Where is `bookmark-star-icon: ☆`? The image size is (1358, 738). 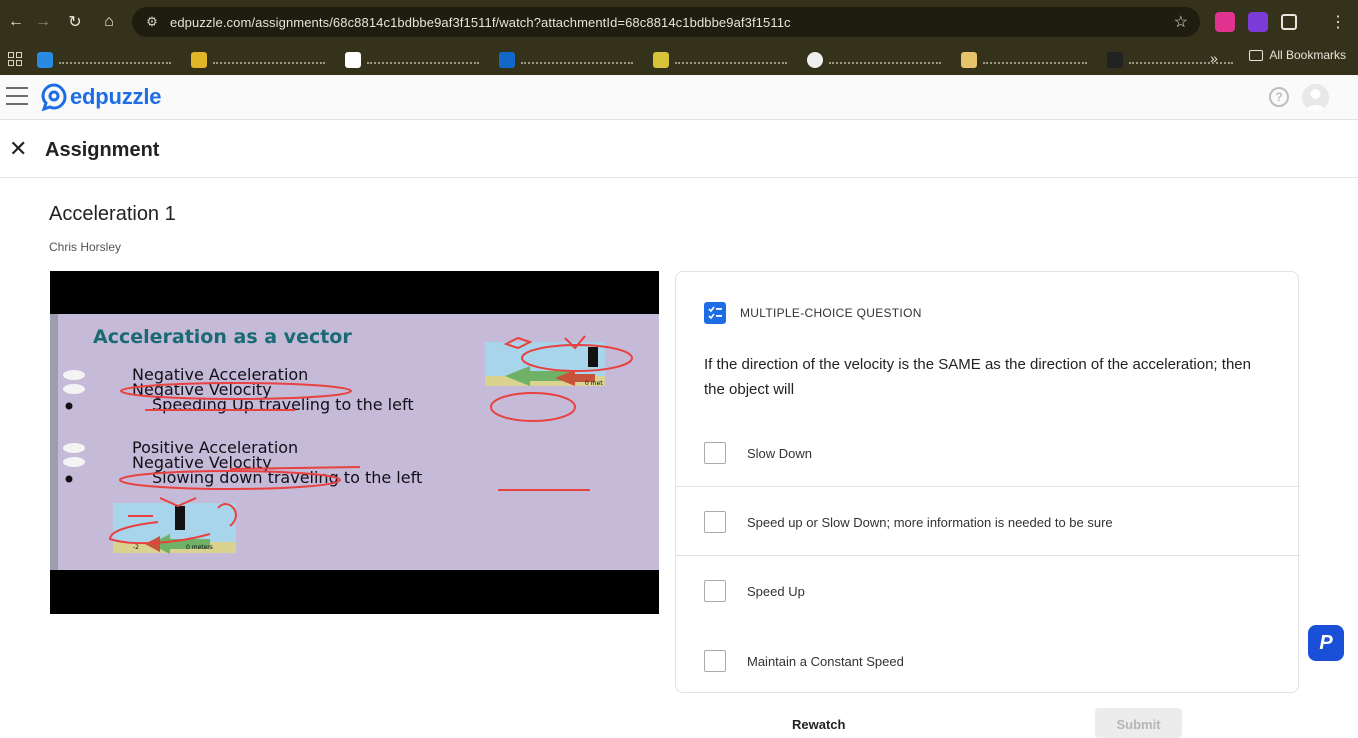
bookmark-star-icon: ☆ is located at coordinates (1181, 22).